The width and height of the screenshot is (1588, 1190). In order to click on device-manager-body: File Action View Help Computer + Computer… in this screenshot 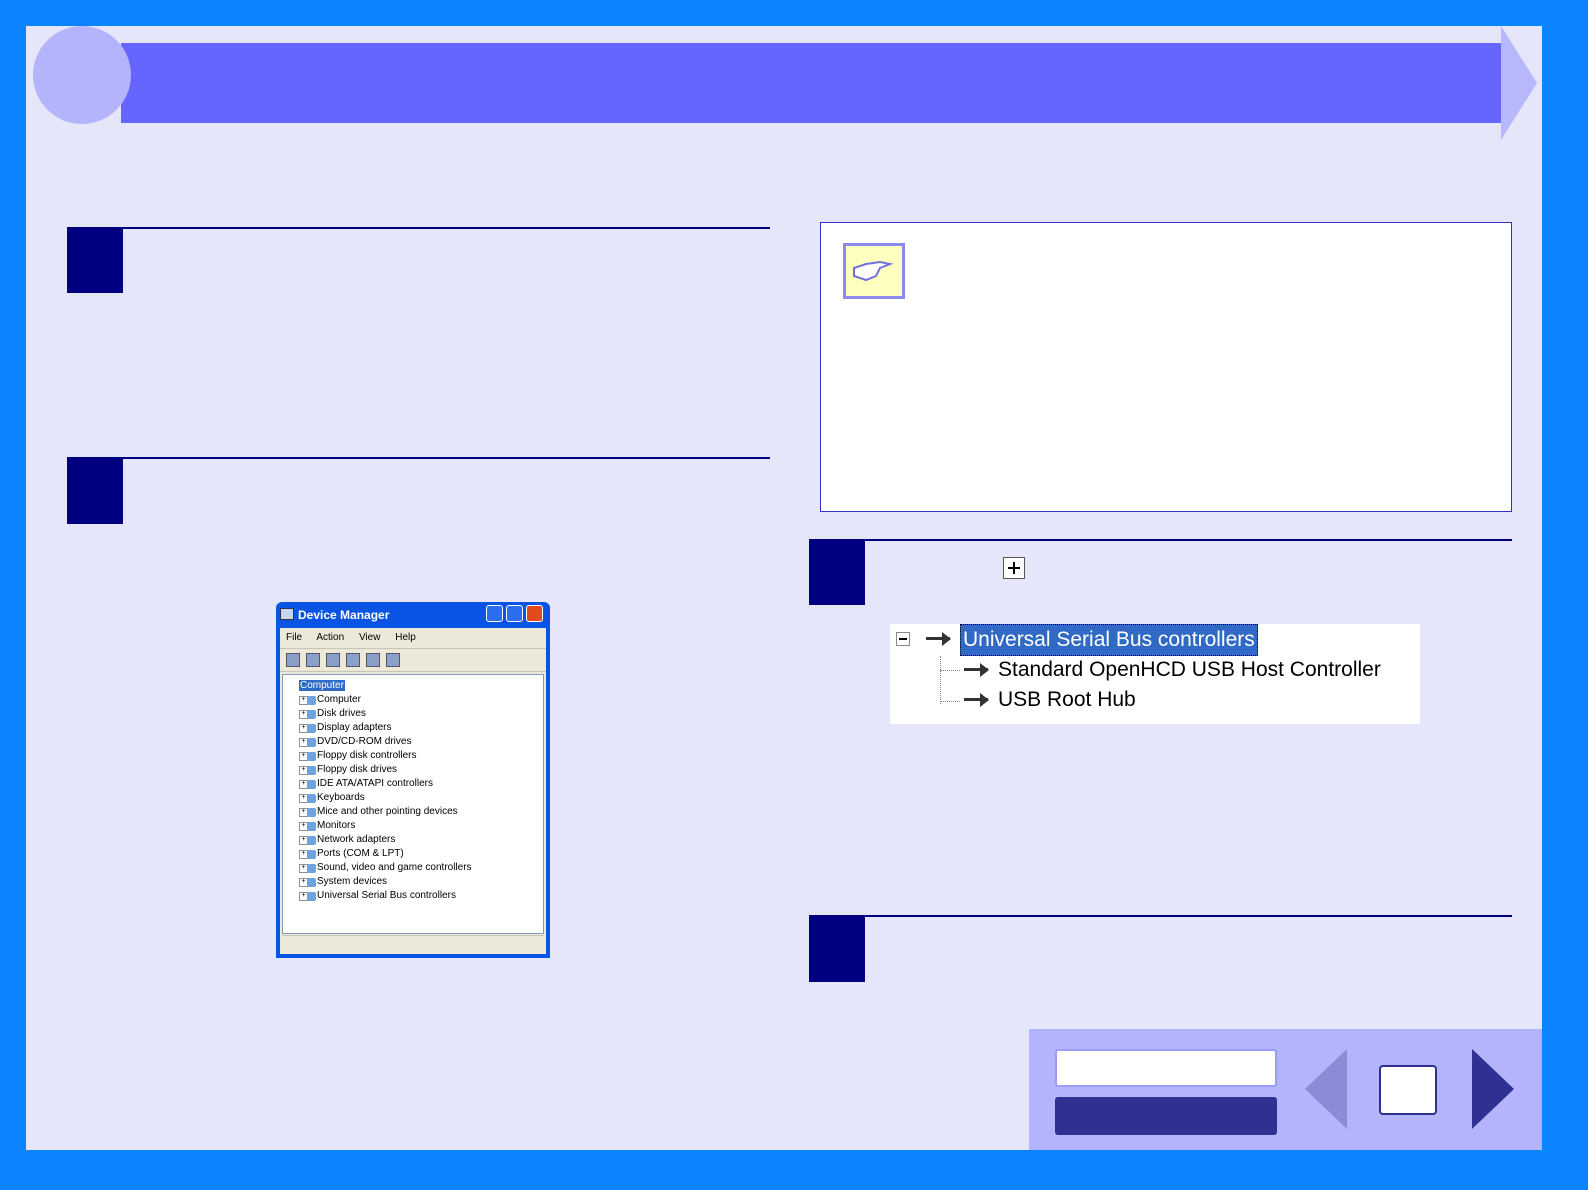, I will do `click(413, 791)`.